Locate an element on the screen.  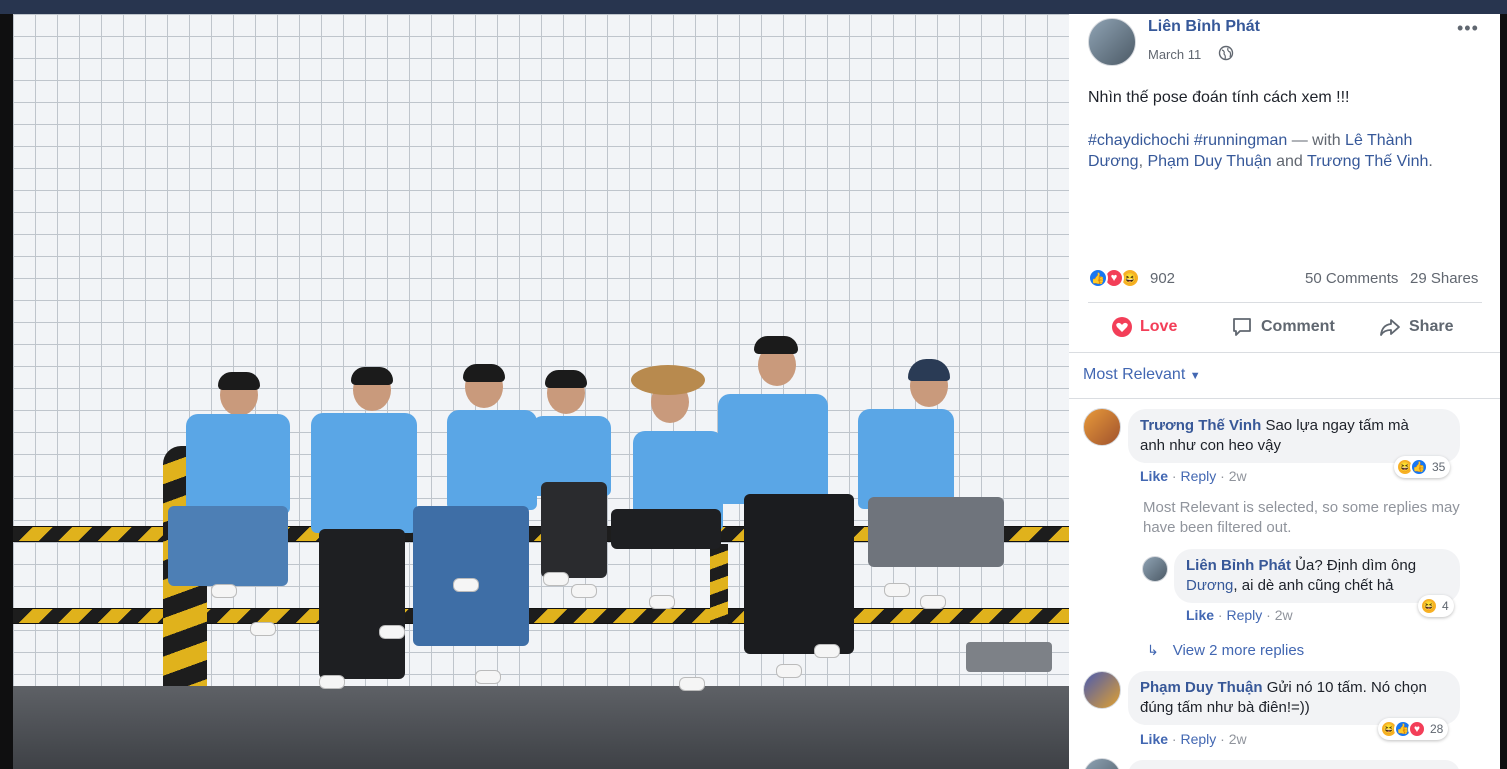
comment-sort-dropdown: Most Relevant ▼ is located at coordinates (1142, 375).